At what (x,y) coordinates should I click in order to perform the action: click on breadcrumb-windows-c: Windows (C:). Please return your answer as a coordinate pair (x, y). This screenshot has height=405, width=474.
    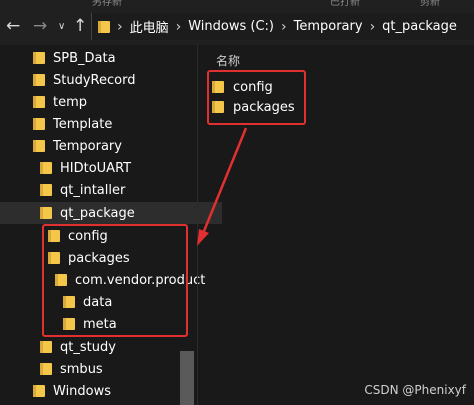
    Looking at the image, I should click on (231, 26).